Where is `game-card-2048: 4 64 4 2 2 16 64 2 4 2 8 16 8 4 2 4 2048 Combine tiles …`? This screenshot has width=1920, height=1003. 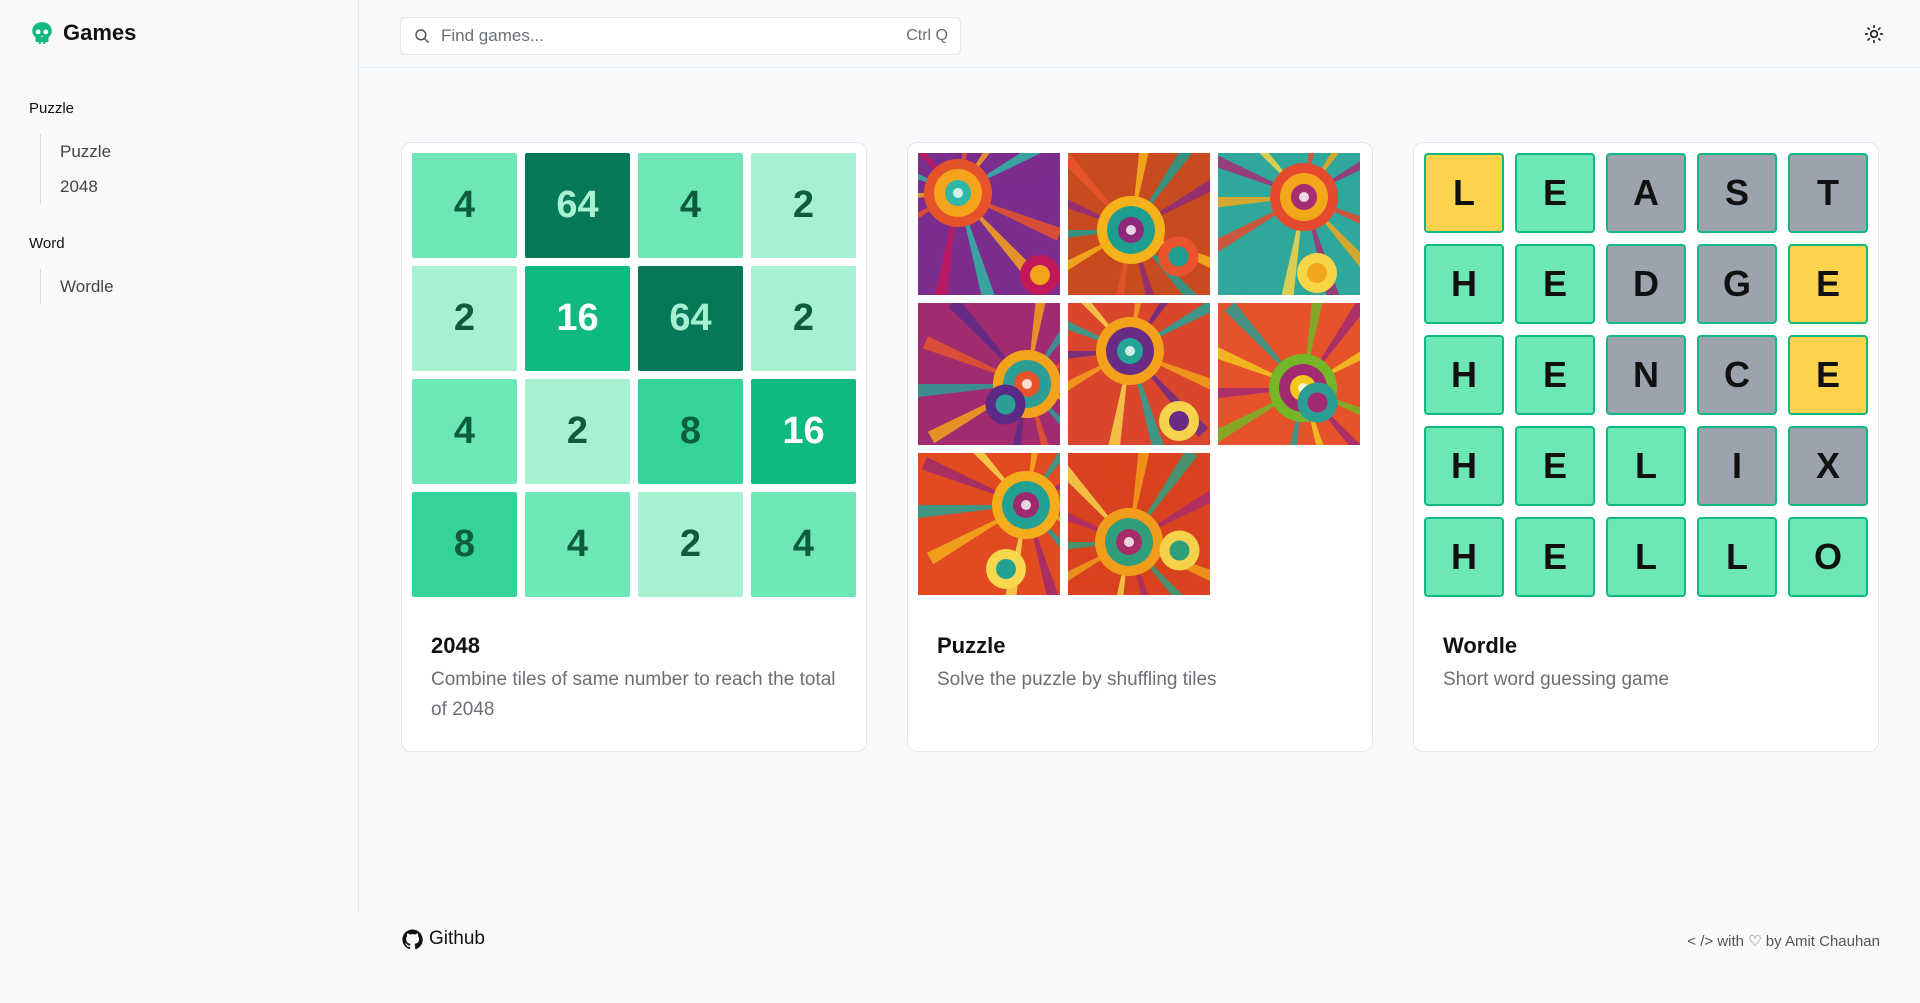
game-card-2048: 4 64 4 2 2 16 64 2 4 2 8 16 8 4 2 4 2048 Combine tiles … is located at coordinates (634, 447).